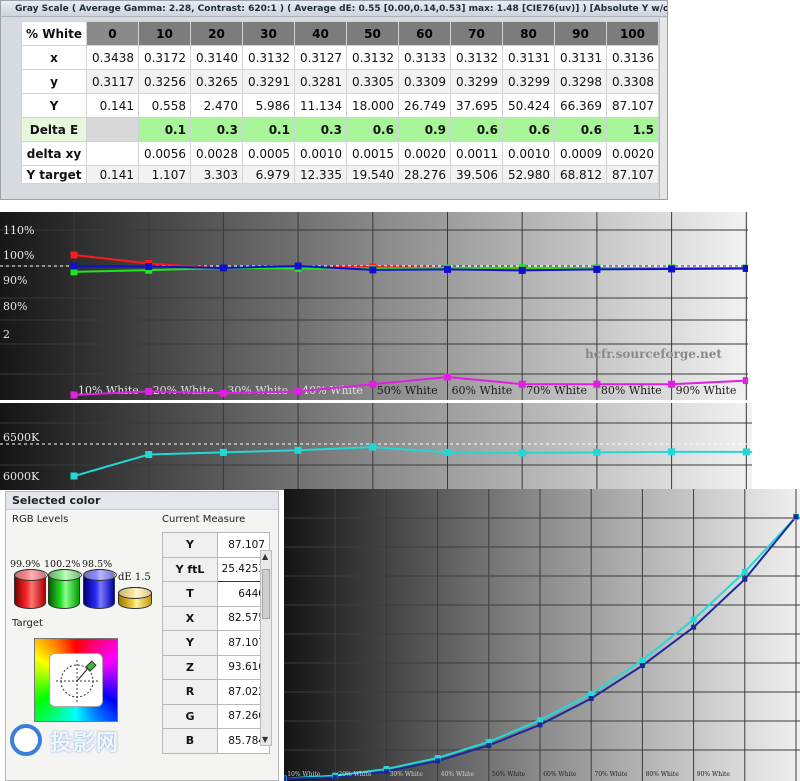 This screenshot has width=800, height=781. What do you see at coordinates (112, 57) in the screenshot?
I see `table-cell: 0.3438` at bounding box center [112, 57].